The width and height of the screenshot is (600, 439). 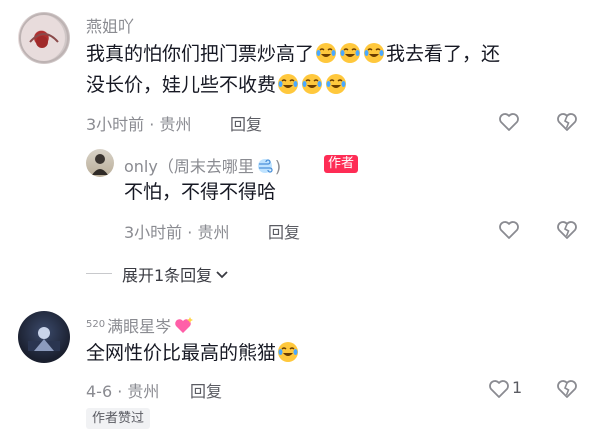 I want to click on author-badge: 作者, so click(x=341, y=164).